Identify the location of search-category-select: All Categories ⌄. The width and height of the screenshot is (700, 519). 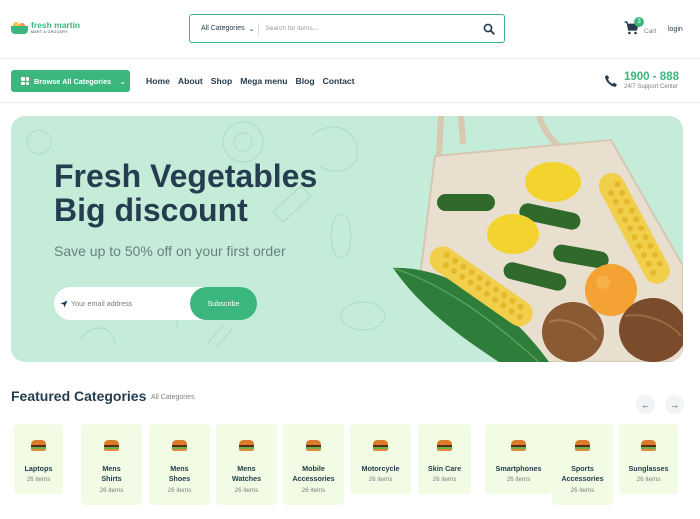
(222, 28).